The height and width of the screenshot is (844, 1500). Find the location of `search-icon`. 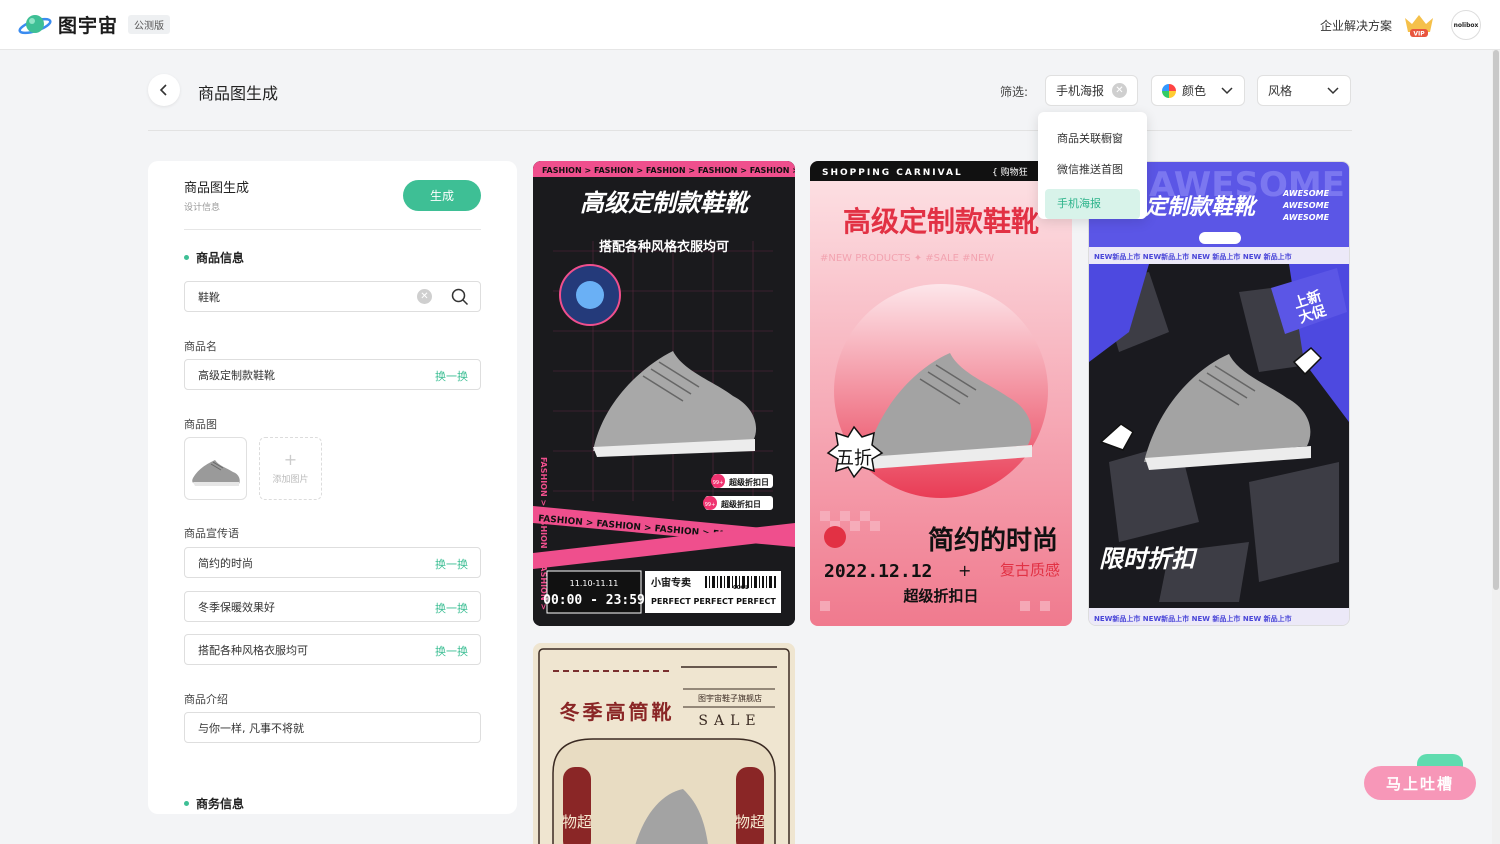

search-icon is located at coordinates (460, 297).